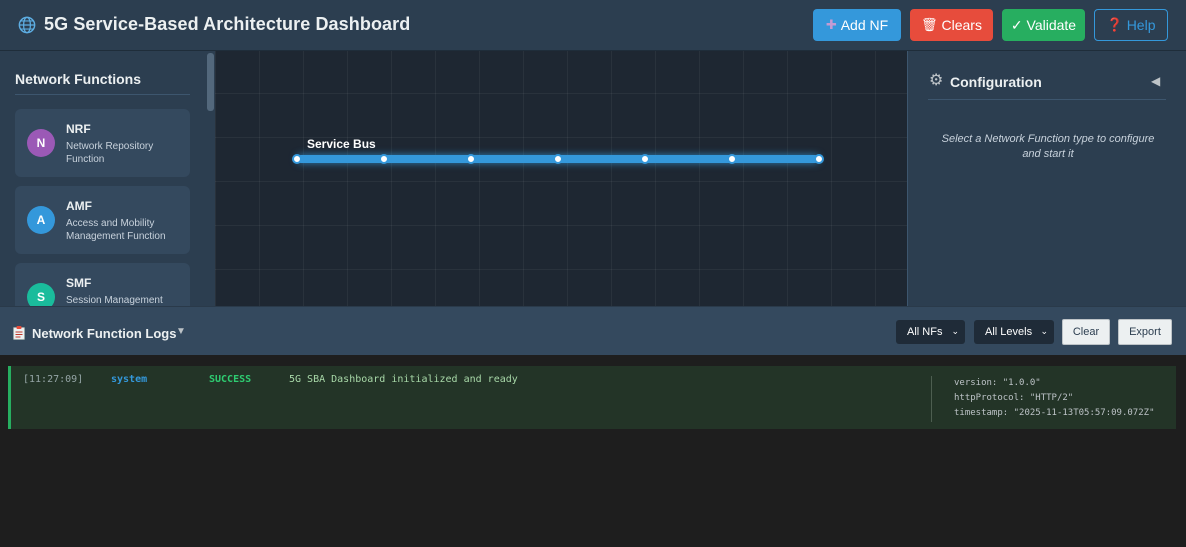  Describe the element at coordinates (41, 220) in the screenshot. I see `nf-badge: A` at that location.